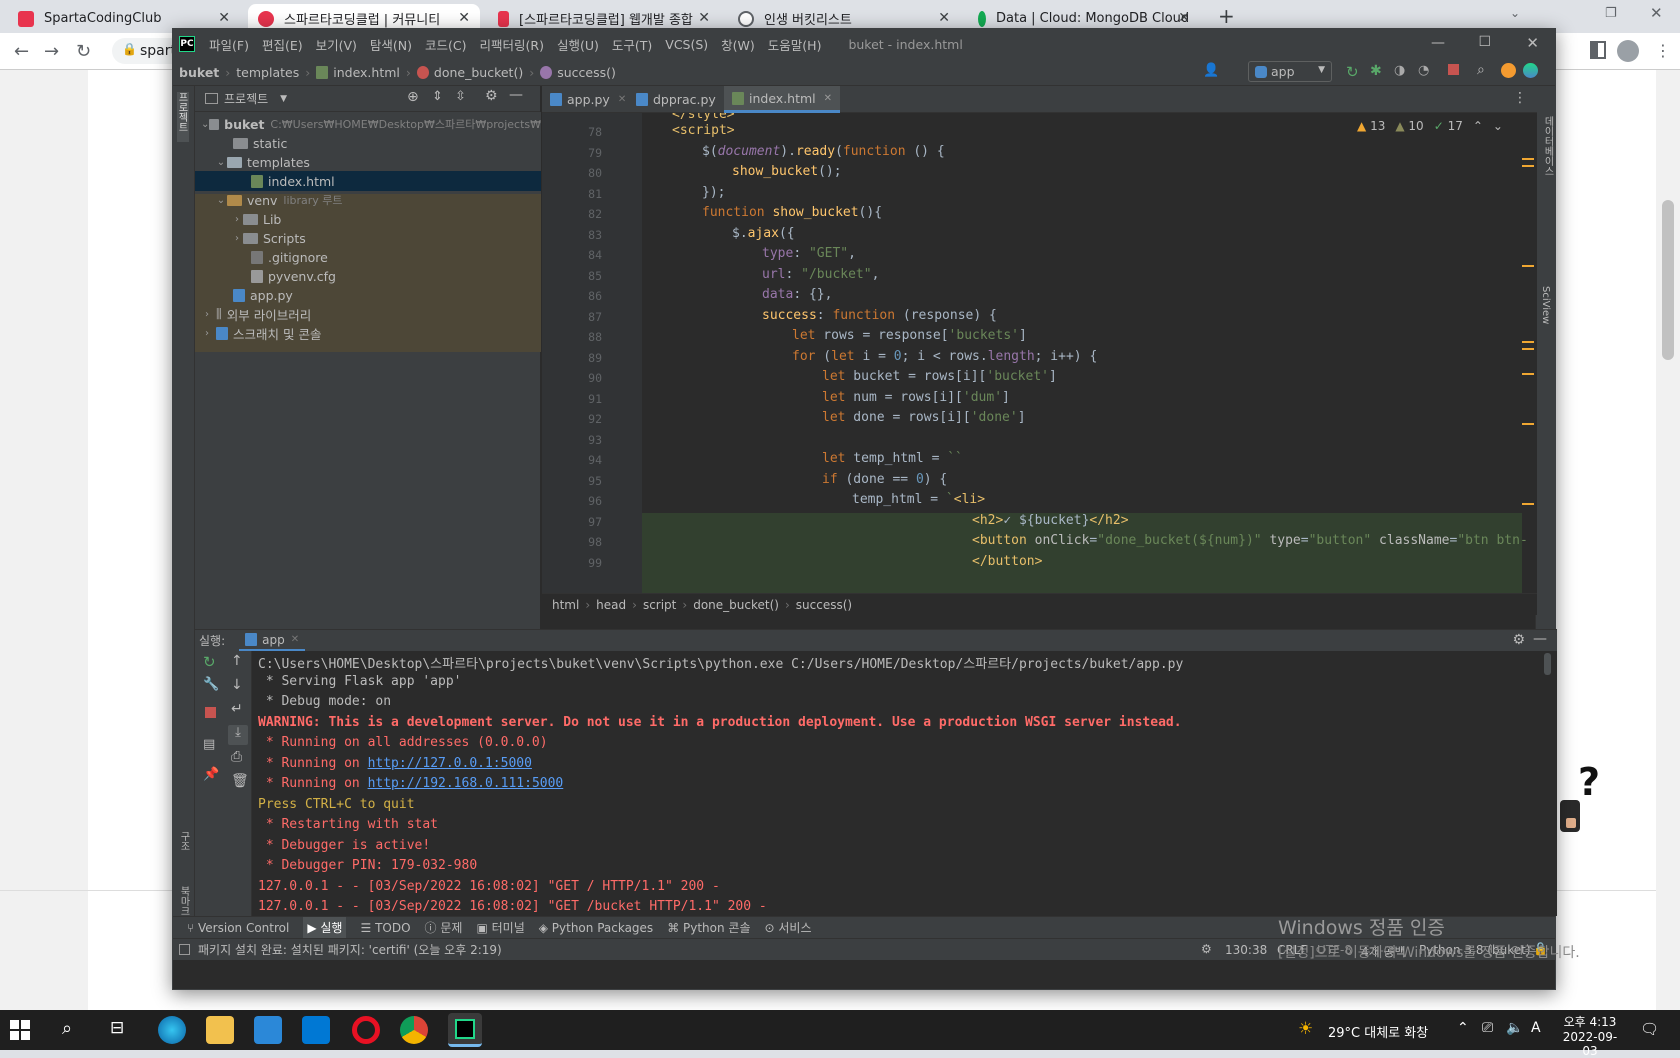 The image size is (1680, 1058). Describe the element at coordinates (414, 1030) in the screenshot. I see `chrome-icon` at that location.